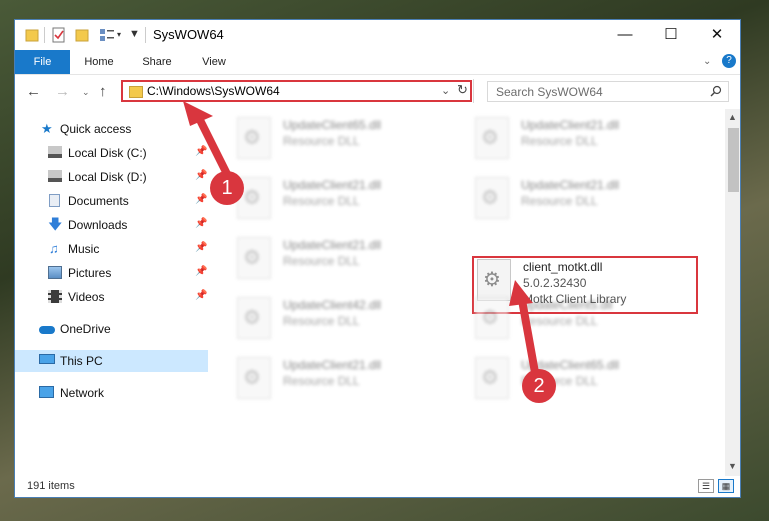 This screenshot has width=769, height=521. What do you see at coordinates (188, 34) in the screenshot?
I see `window-title: SysWOW64` at bounding box center [188, 34].